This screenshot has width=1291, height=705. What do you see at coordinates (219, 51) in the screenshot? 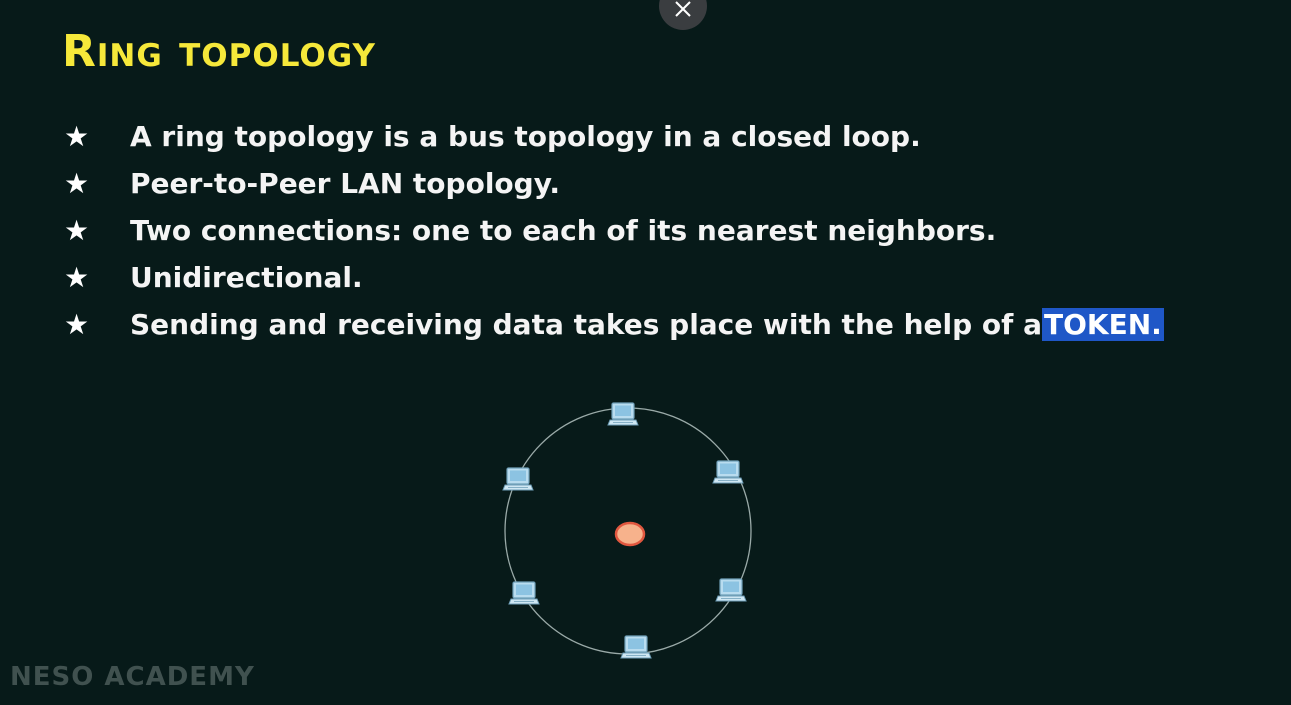
I see `slide-title: Ring topology` at bounding box center [219, 51].